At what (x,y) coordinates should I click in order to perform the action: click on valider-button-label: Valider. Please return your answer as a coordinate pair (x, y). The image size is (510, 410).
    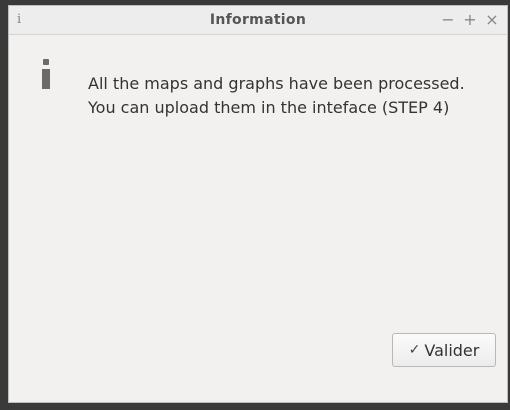
    Looking at the image, I should click on (452, 350).